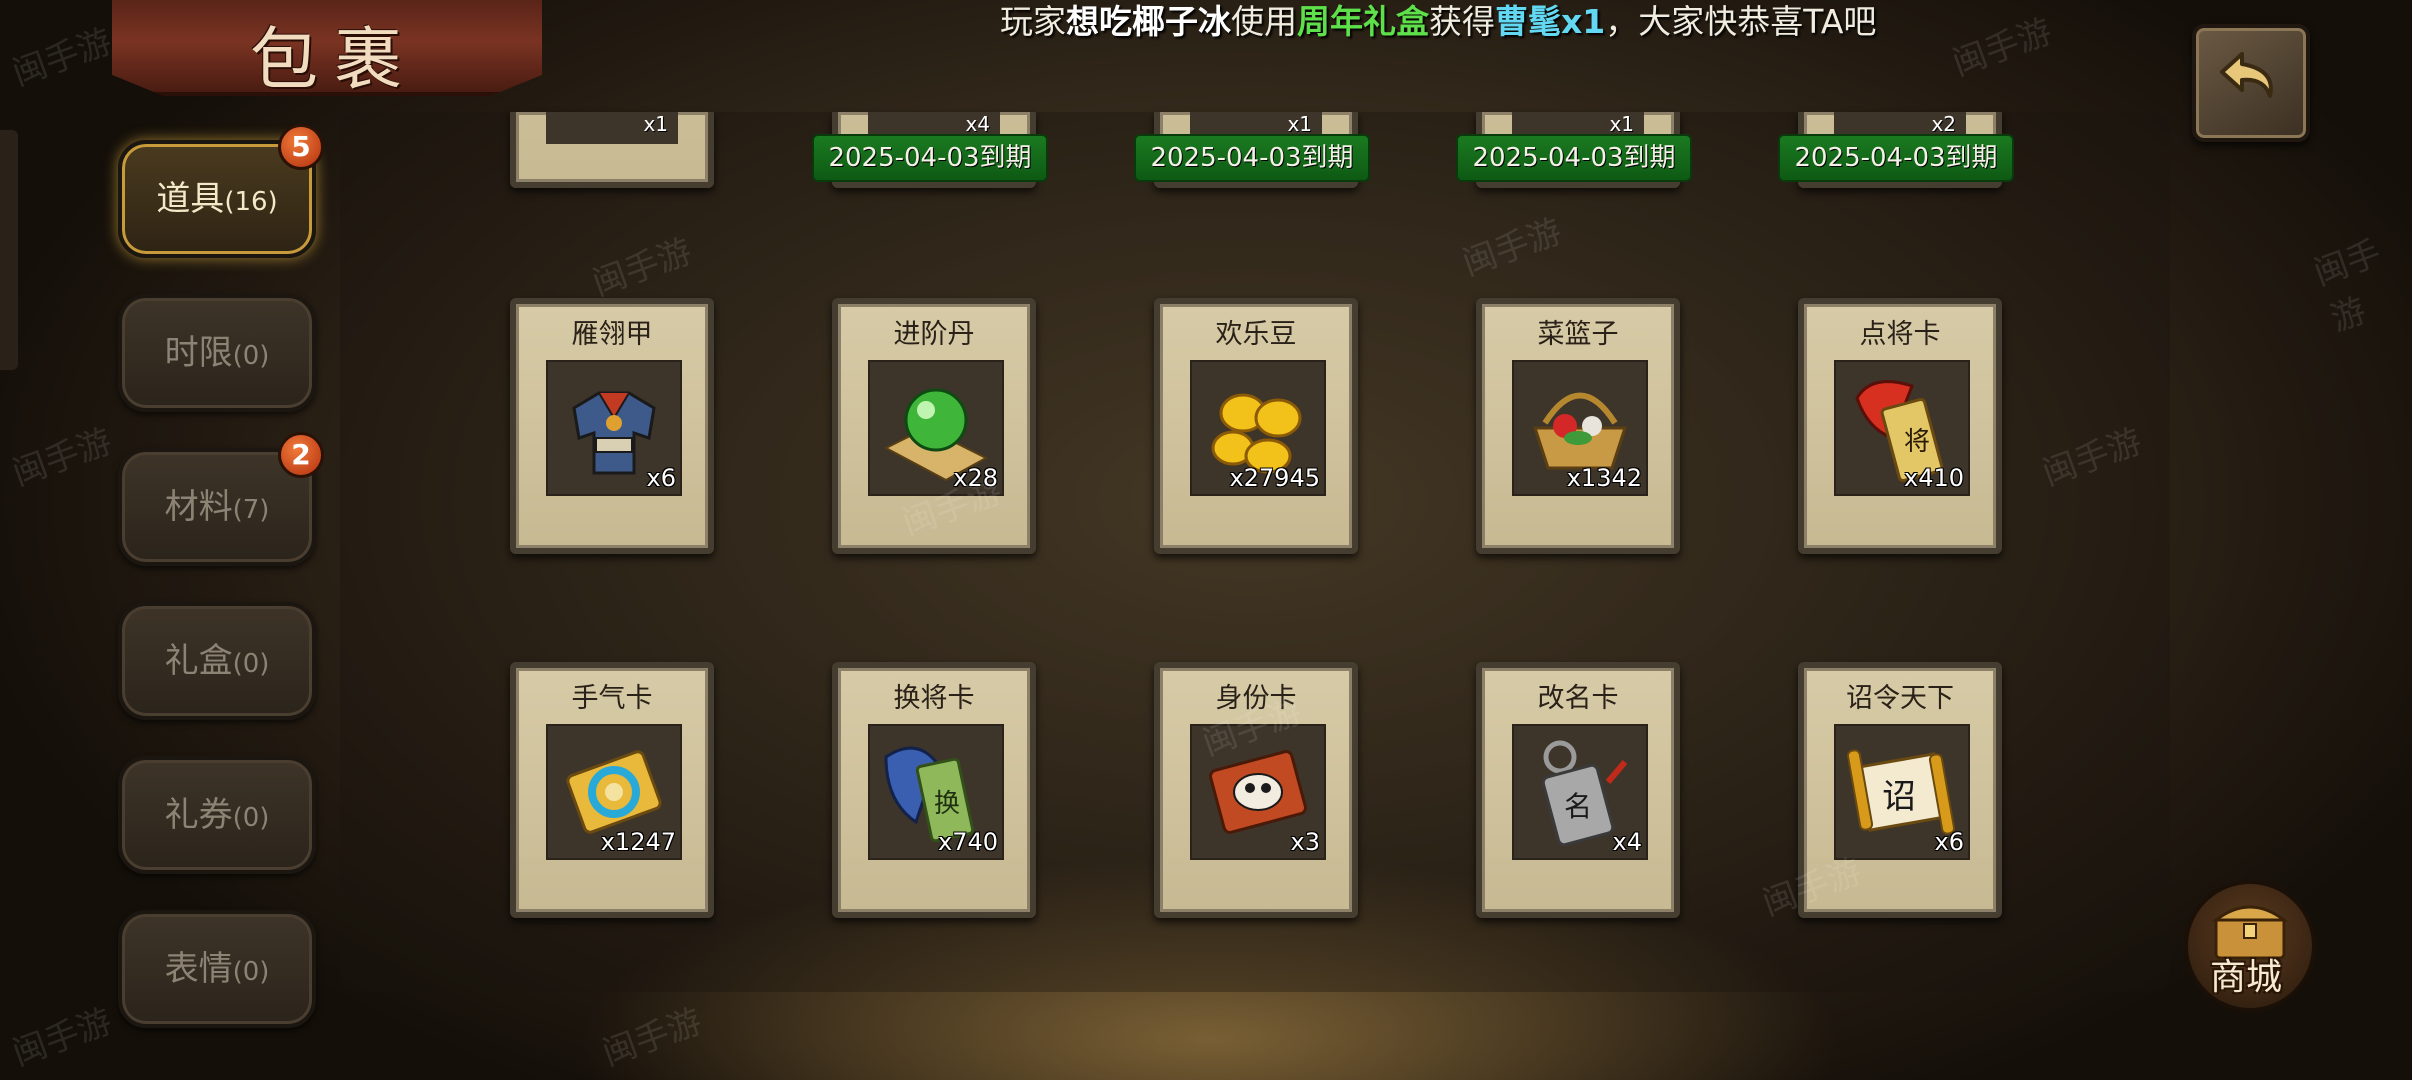 This screenshot has height=1080, width=2412. What do you see at coordinates (638, 842) in the screenshot?
I see `item-qty: x1247` at bounding box center [638, 842].